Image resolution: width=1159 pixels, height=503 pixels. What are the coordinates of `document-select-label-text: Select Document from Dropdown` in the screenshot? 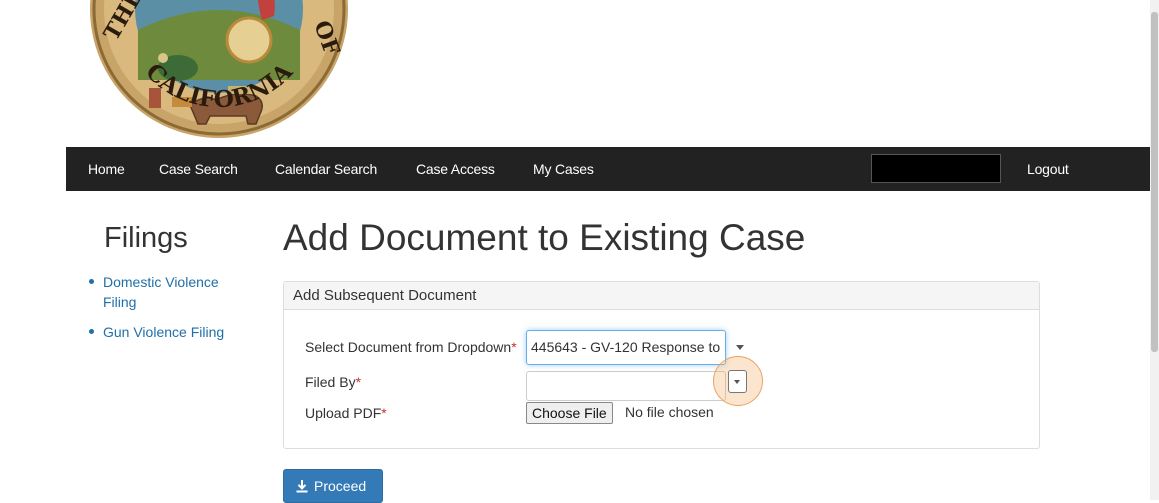 It's located at (408, 347).